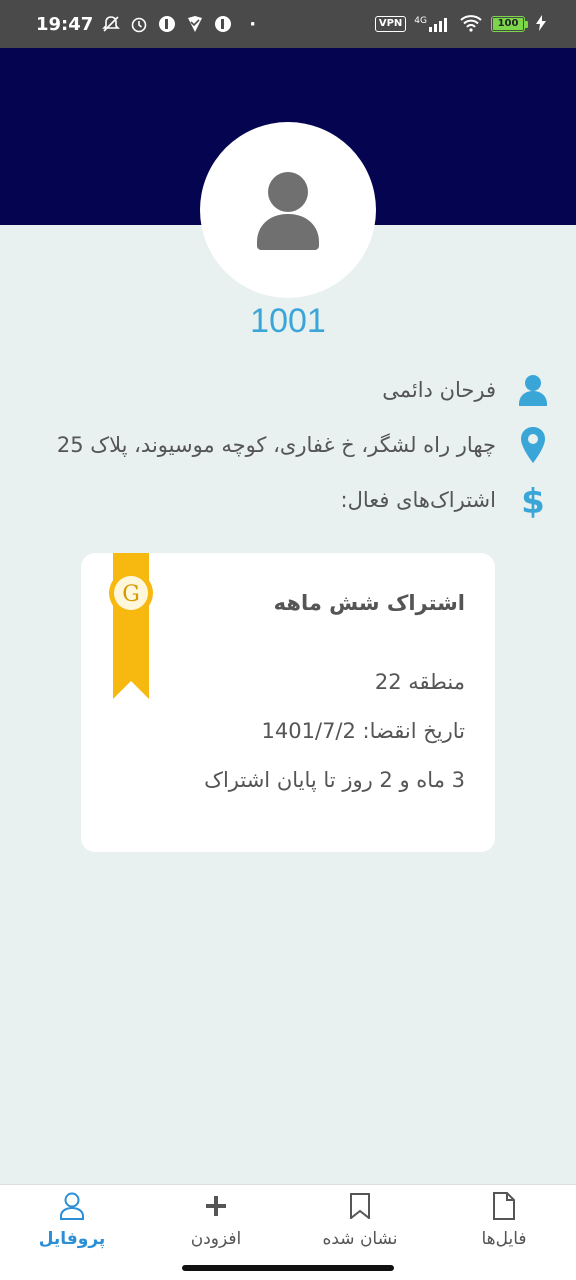 This screenshot has width=576, height=1280. Describe the element at coordinates (363, 731) in the screenshot. I see `subscription-expiry: تاریخ انقضا: 1401/7/2` at that location.